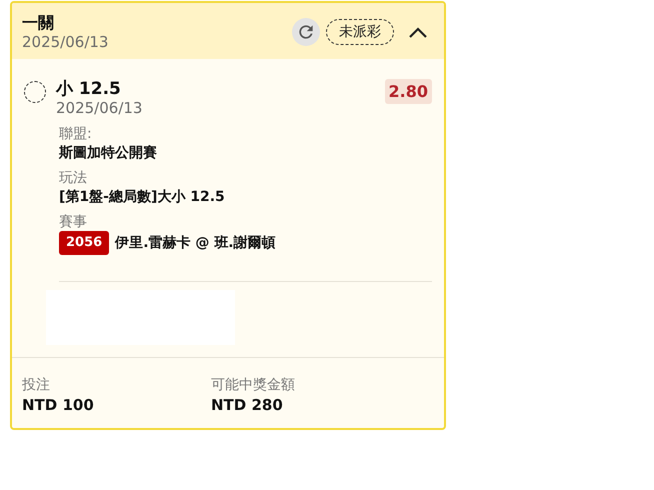 Image resolution: width=654 pixels, height=490 pixels. What do you see at coordinates (306, 32) in the screenshot?
I see `refresh-button` at bounding box center [306, 32].